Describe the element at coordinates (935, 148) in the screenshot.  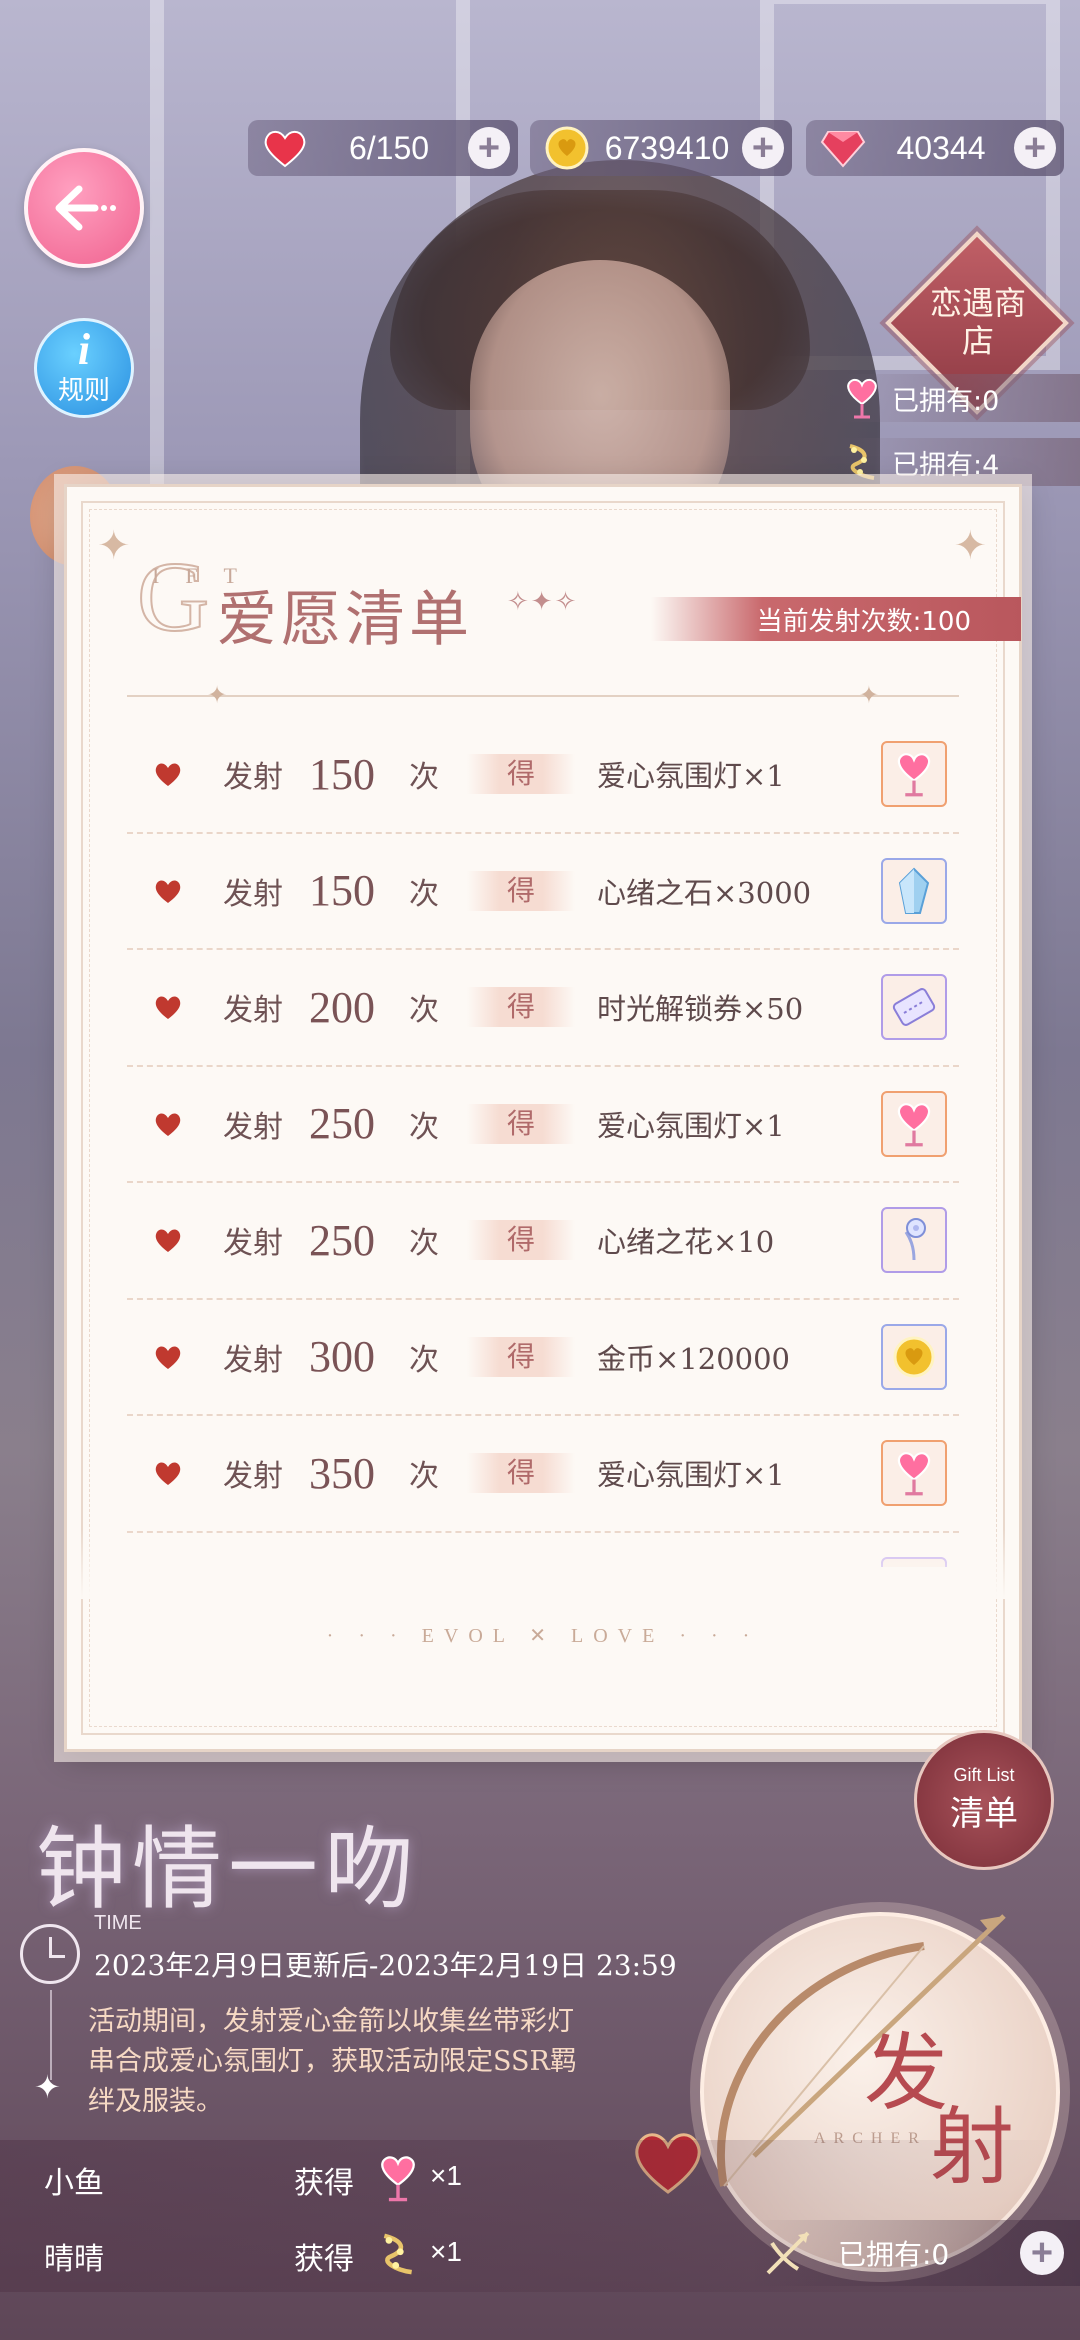
I see `diamond-counter: 40344 +` at that location.